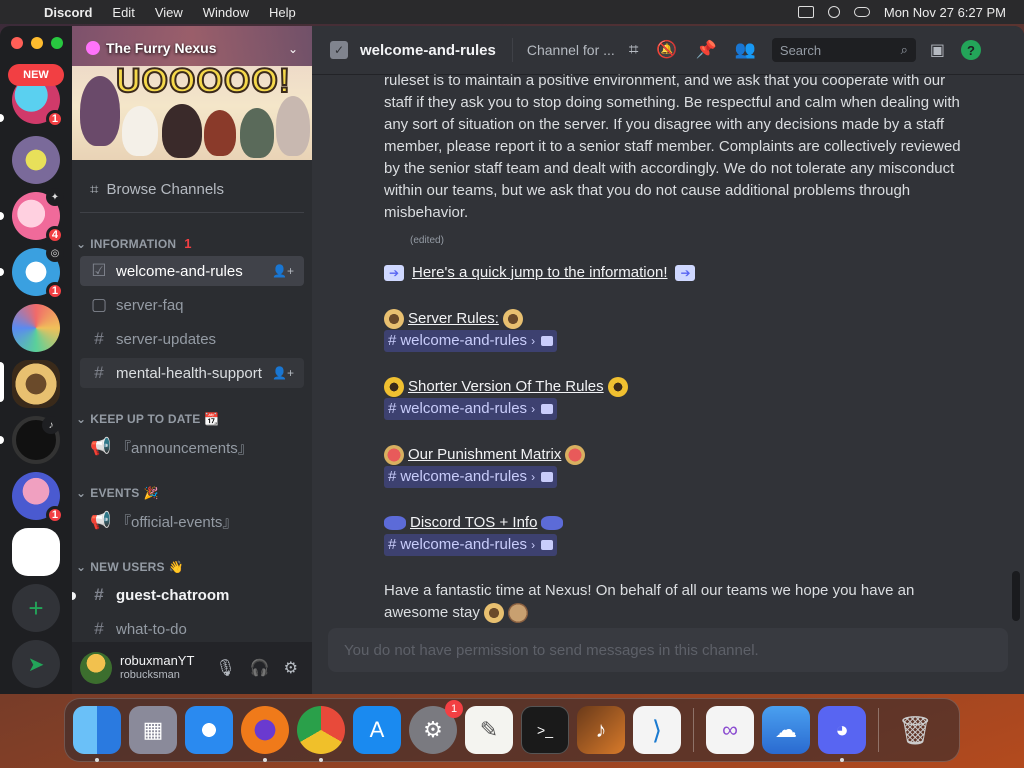  What do you see at coordinates (192, 305) in the screenshot?
I see `channel-server-faq: ▢ server-faq` at bounding box center [192, 305].